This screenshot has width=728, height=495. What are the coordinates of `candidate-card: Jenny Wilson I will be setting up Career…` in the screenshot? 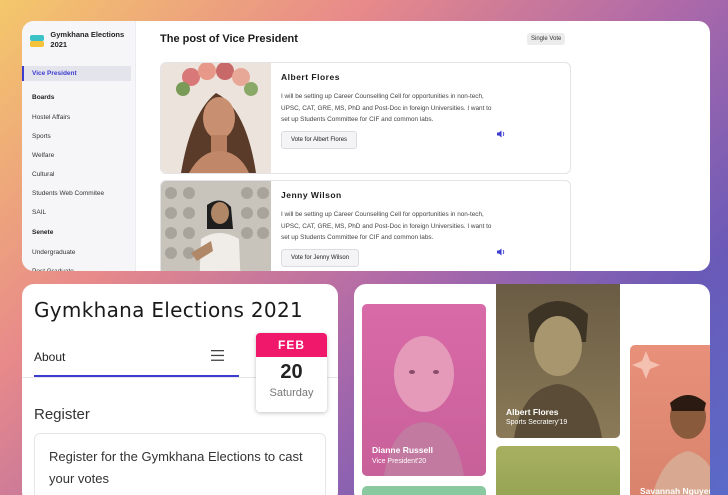 It's located at (365, 225).